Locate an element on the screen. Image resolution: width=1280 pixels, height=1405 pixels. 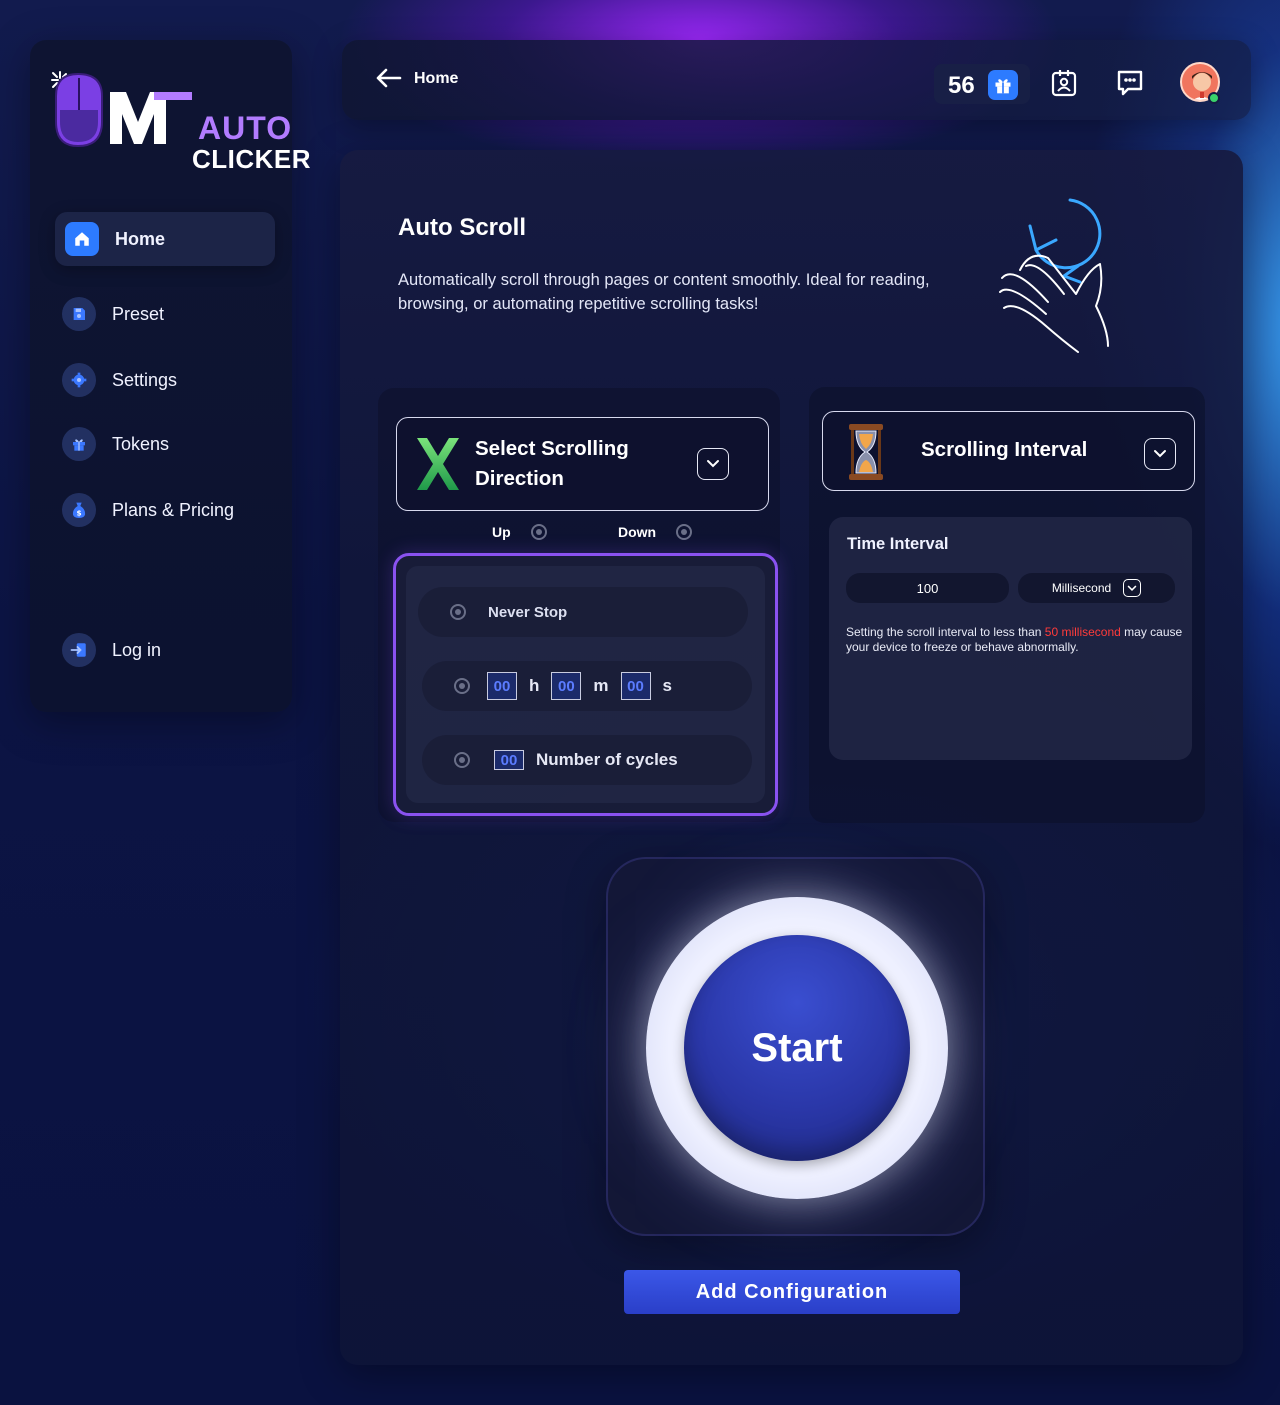
brand-logo: AUTO CLICKER is located at coordinates (180, 122).